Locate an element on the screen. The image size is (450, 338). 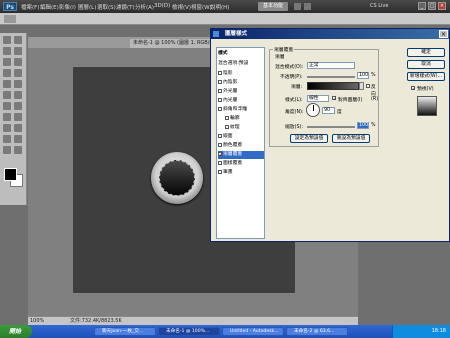
eraser-tool-icon is located at coordinates (7, 95).